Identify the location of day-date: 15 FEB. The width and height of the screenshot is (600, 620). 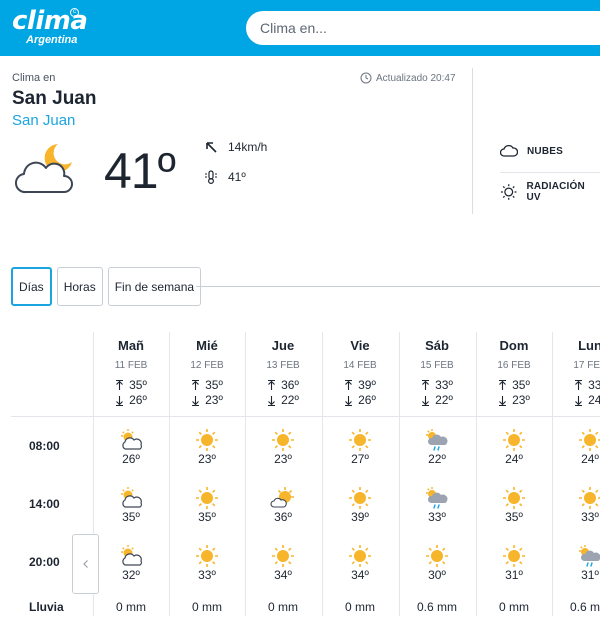
(437, 365).